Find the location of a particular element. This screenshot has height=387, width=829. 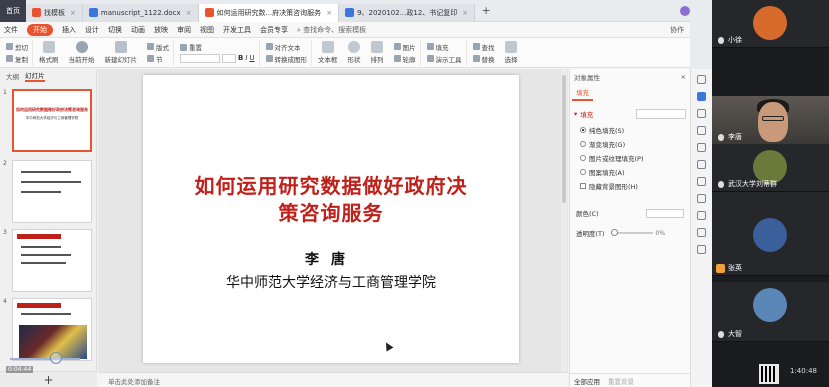

video-progress-bar is located at coordinates (45, 359).